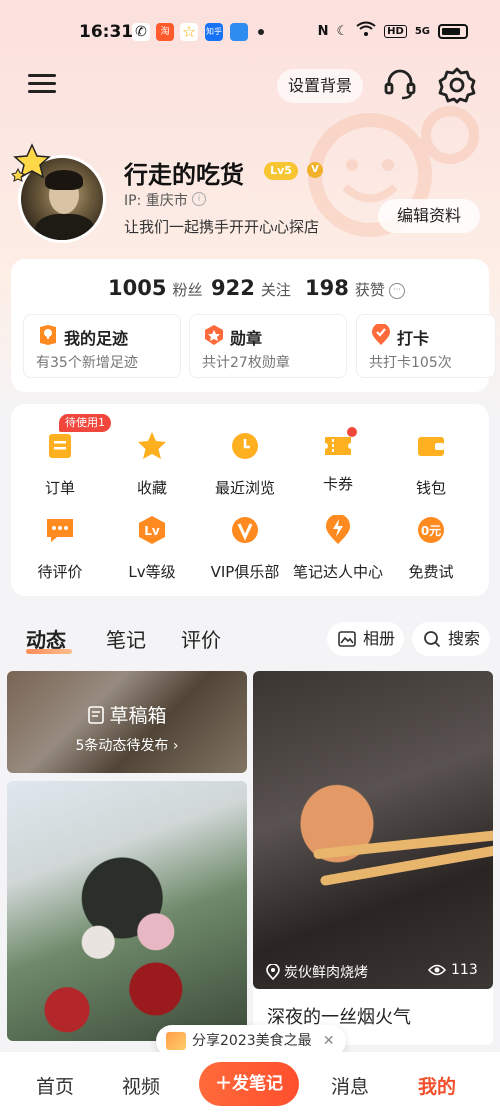  What do you see at coordinates (165, 32) in the screenshot?
I see `taobao-icon: 淘` at bounding box center [165, 32].